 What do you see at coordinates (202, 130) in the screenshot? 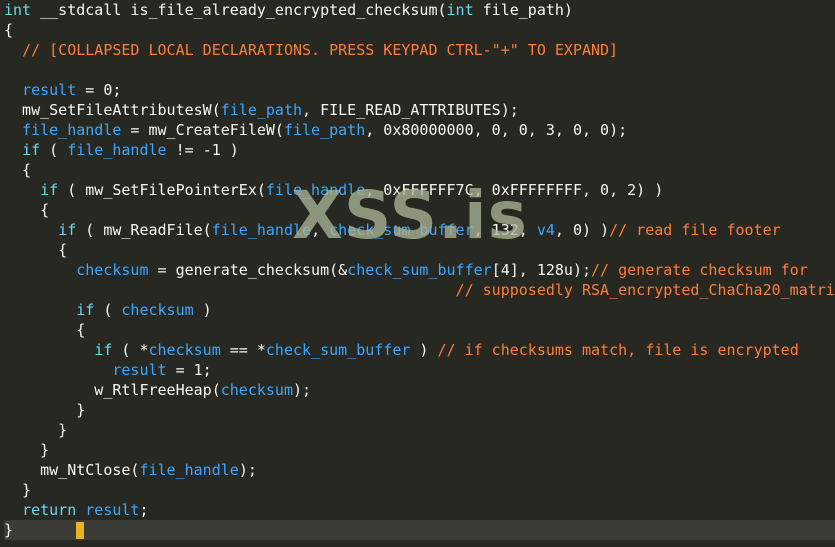
I see `code-token: = mw_CreateFileW(` at bounding box center [202, 130].